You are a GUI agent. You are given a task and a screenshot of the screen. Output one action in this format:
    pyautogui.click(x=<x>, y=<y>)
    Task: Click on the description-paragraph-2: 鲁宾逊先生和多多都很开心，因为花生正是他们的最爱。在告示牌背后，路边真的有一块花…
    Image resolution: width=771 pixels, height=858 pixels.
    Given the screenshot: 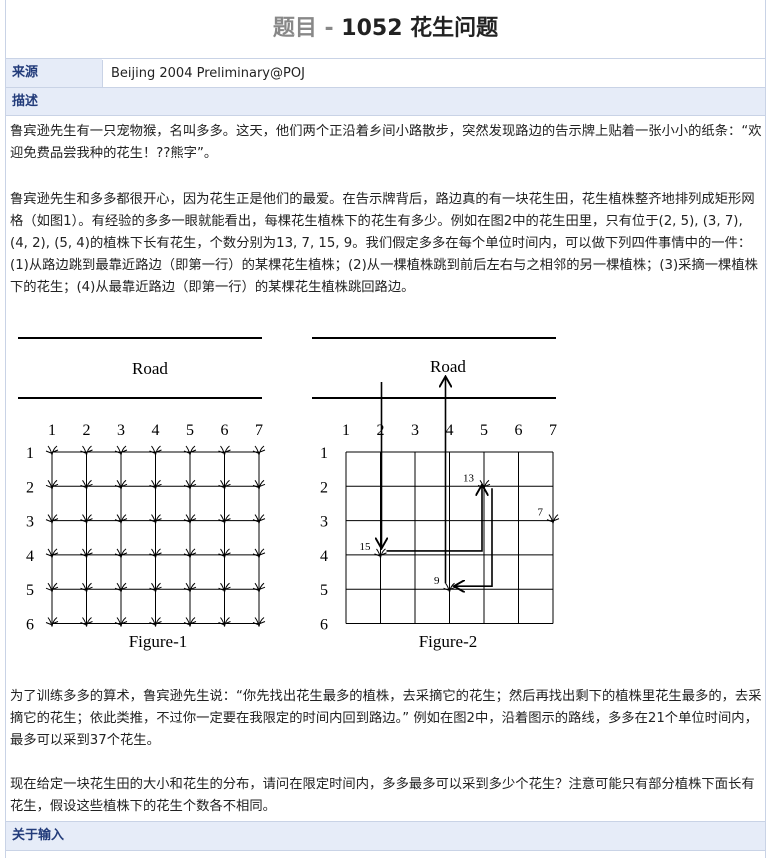 What is the action you would take?
    pyautogui.click(x=384, y=243)
    